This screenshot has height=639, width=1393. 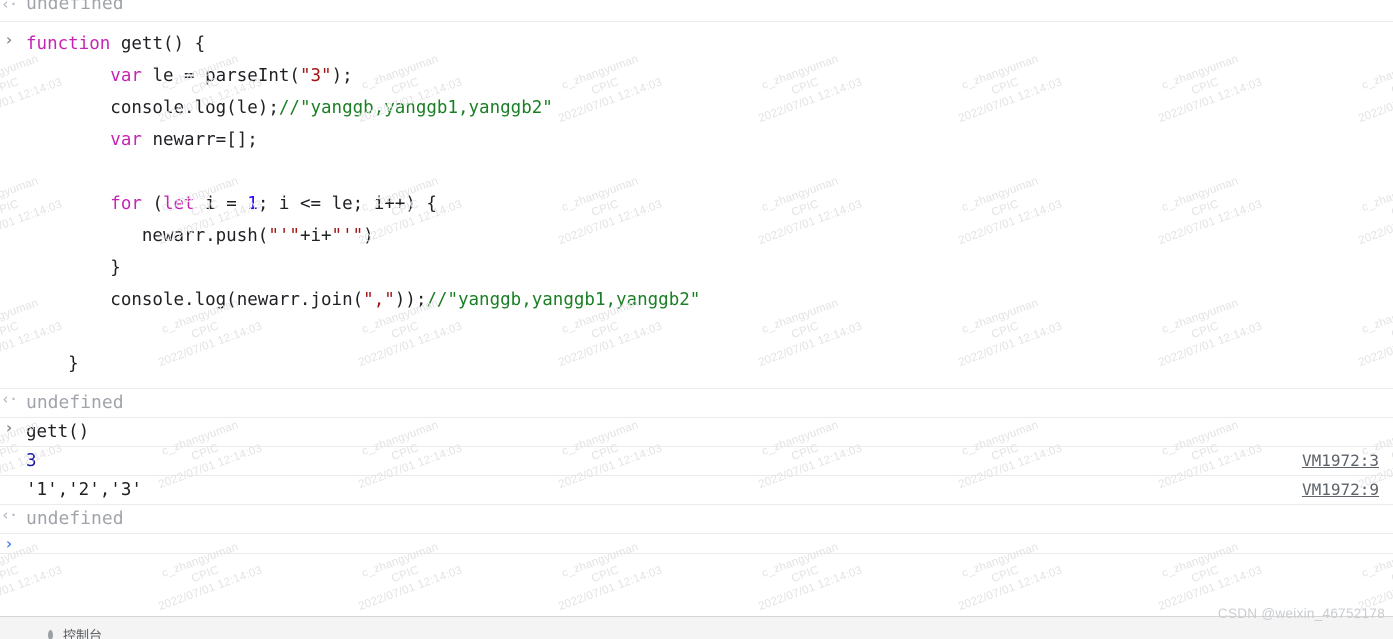 What do you see at coordinates (410, 300) in the screenshot?
I see `code-token-plain: ));` at bounding box center [410, 300].